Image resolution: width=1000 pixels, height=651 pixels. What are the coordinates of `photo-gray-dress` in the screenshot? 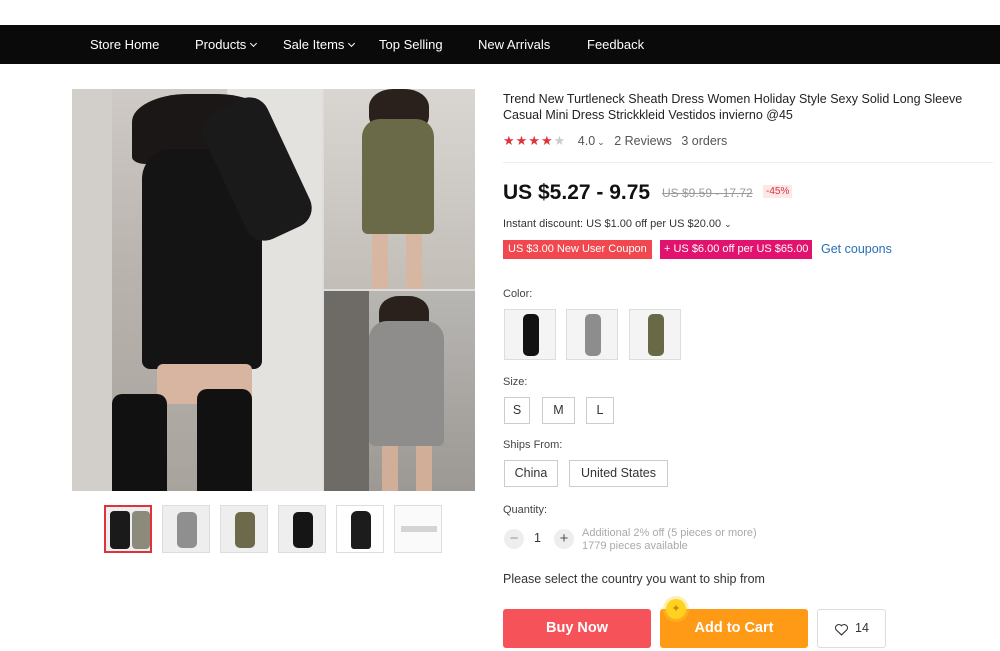 It's located at (399, 391).